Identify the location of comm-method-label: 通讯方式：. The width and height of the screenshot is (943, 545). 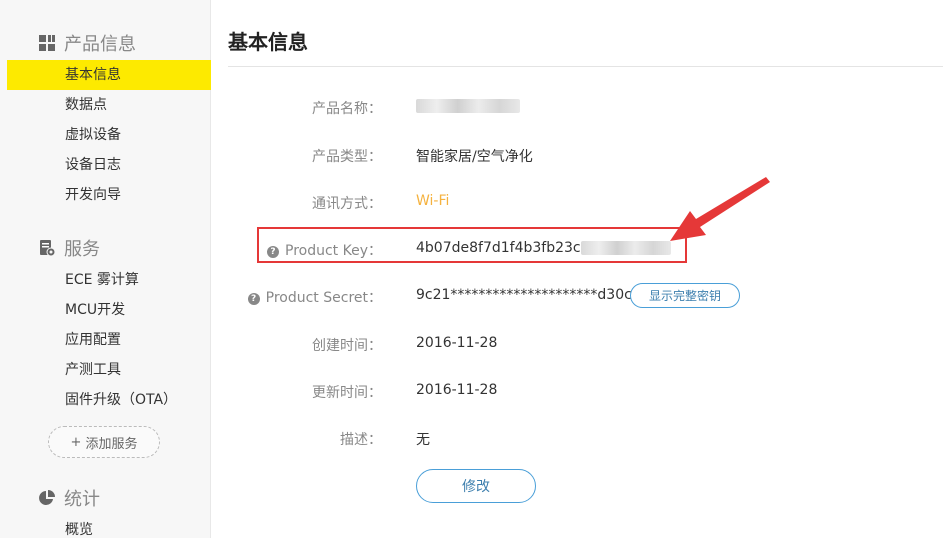
(347, 204).